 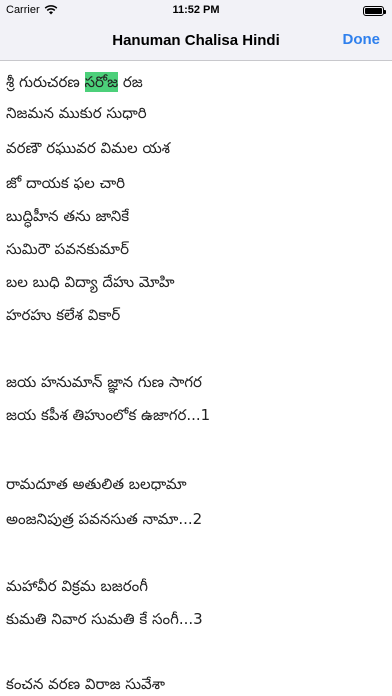 I want to click on lyric-line-3: వరణౌ రఘువర విమల యశ, so click(x=88, y=148).